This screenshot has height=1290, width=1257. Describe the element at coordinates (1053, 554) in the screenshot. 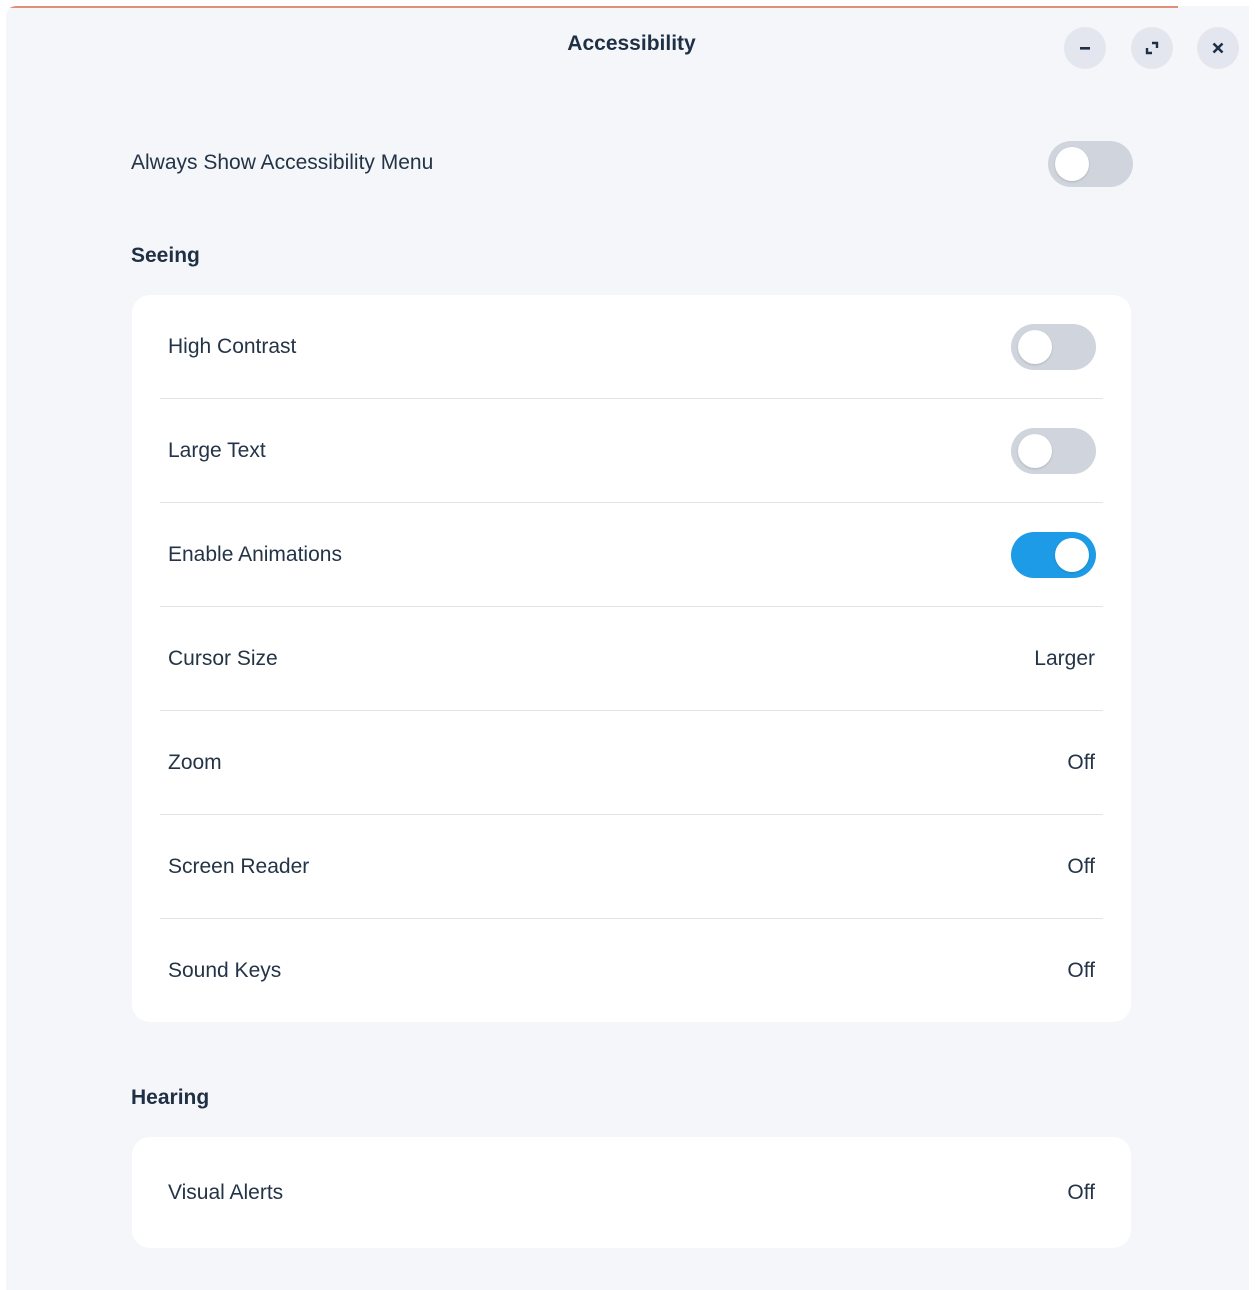

I see `enable-animations-toggle` at that location.